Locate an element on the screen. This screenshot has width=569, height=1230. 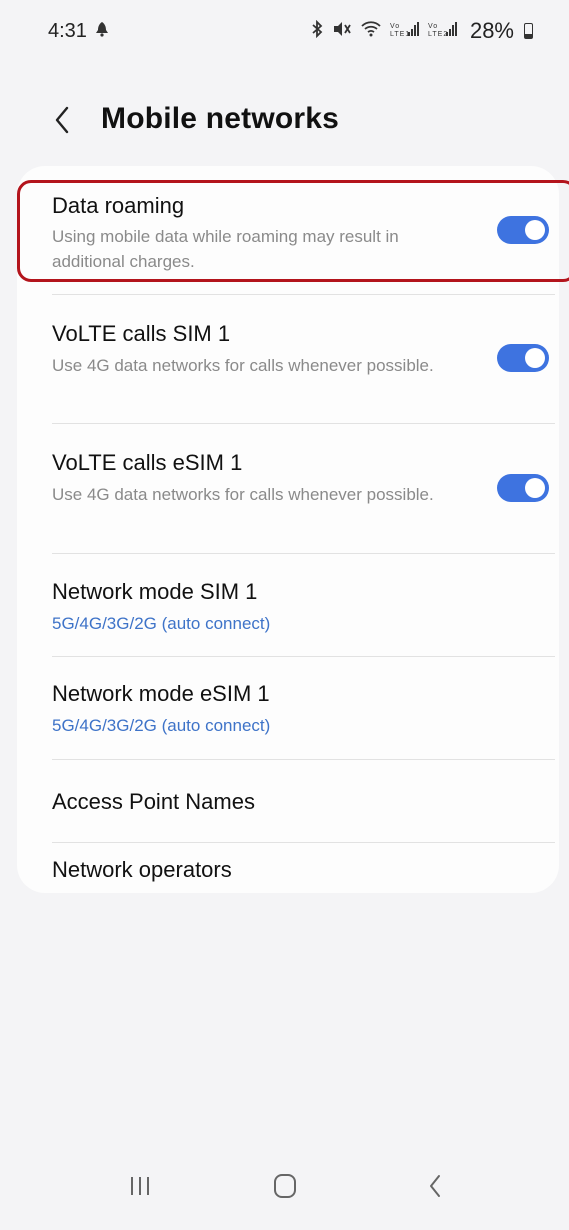
network-operators-row: Network operators is located at coordinates (288, 868).